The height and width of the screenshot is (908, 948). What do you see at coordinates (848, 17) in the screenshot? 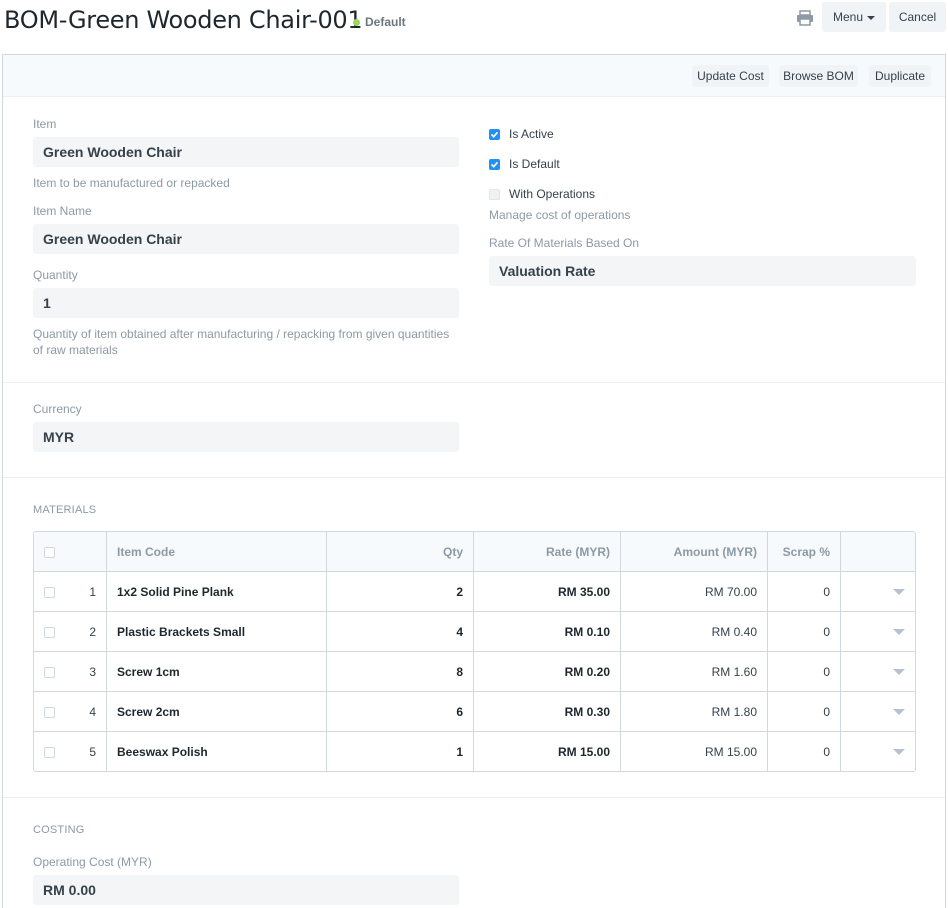
I see `menu-button-label: Menu` at bounding box center [848, 17].